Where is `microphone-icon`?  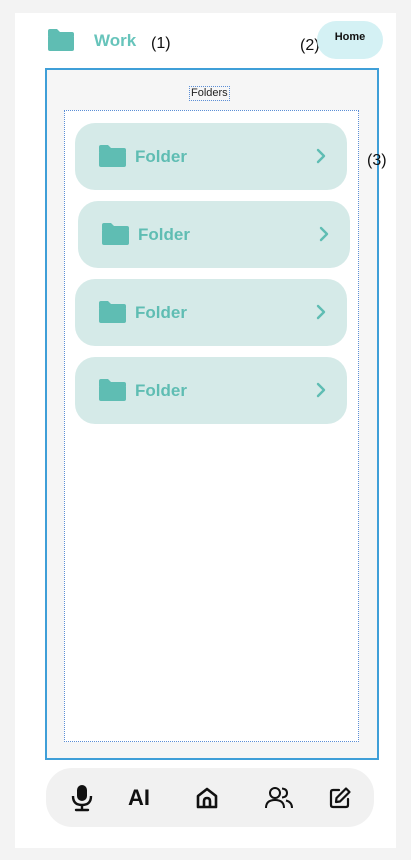
microphone-icon is located at coordinates (82, 797).